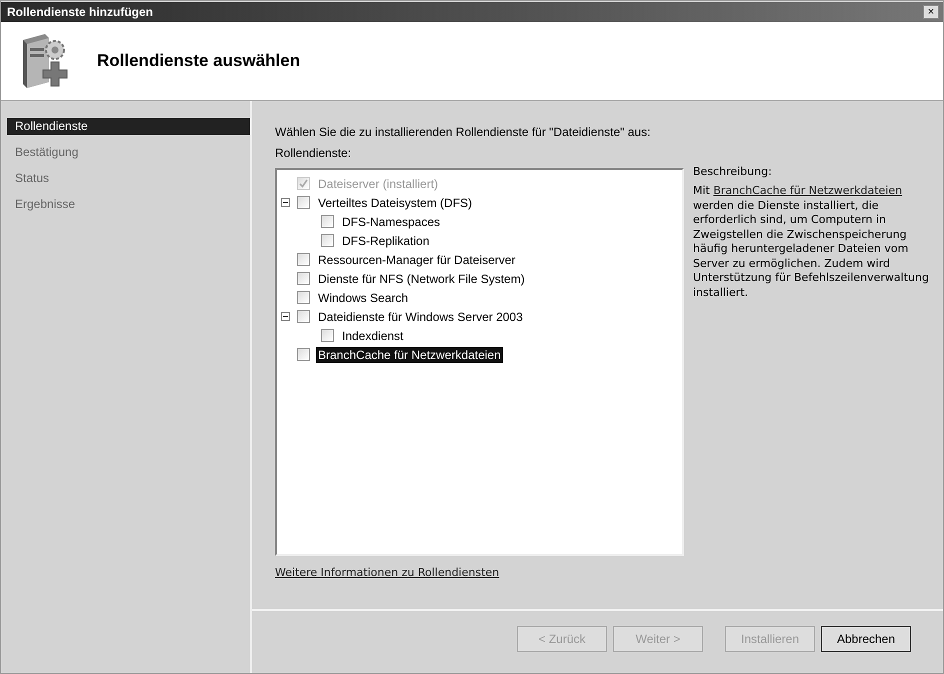 This screenshot has width=944, height=674. I want to click on tree-item: Ressourcen-Manager für Dateiserver, so click(417, 260).